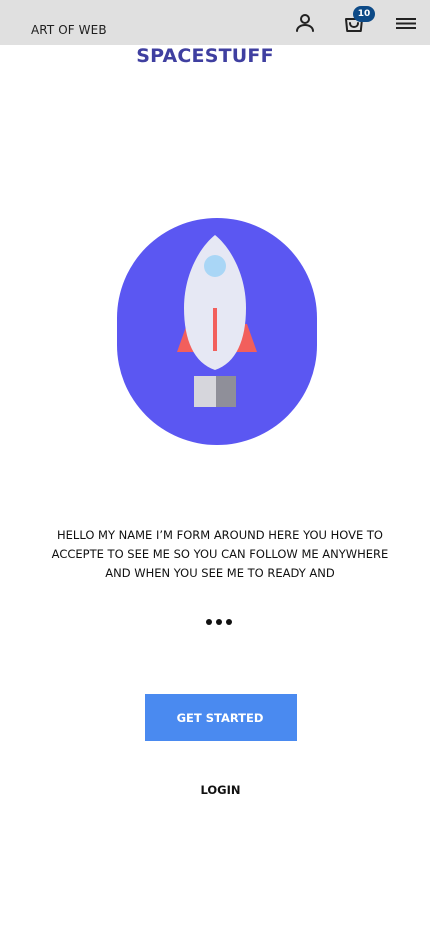 The image size is (430, 932). Describe the element at coordinates (305, 23) in the screenshot. I see `person-icon` at that location.